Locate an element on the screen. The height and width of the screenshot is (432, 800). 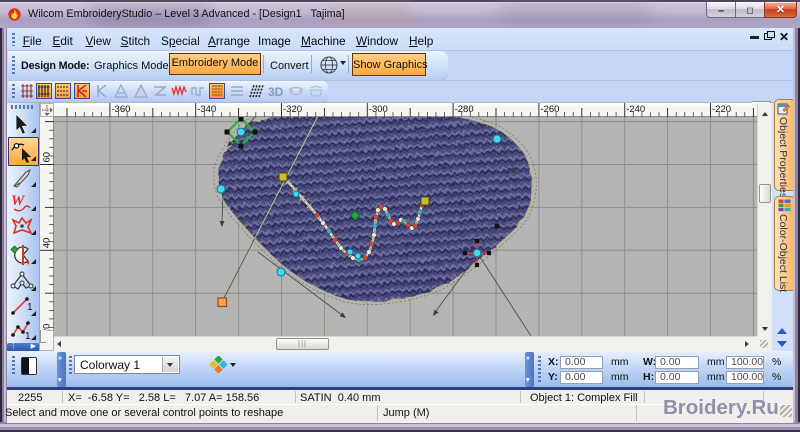
svg-text: -320 is located at coordinates (292, 109).